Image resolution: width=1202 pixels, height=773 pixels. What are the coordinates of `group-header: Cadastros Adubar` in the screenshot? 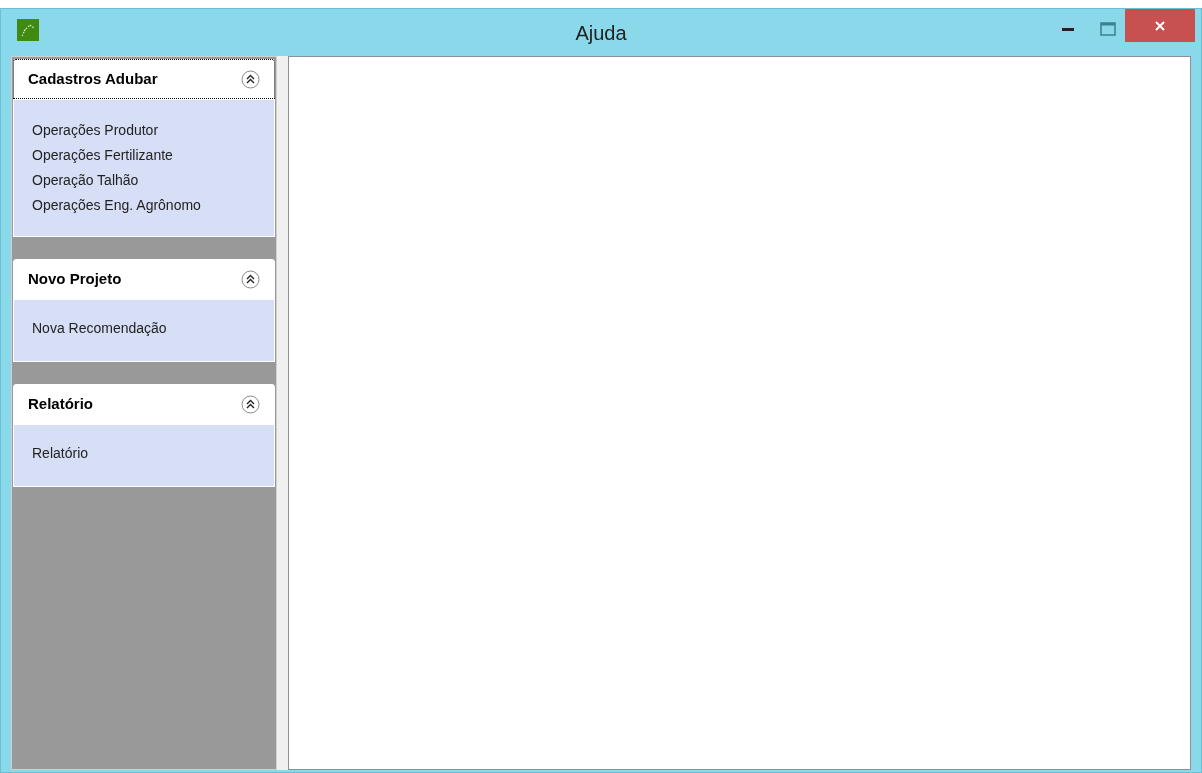 It's located at (144, 79).